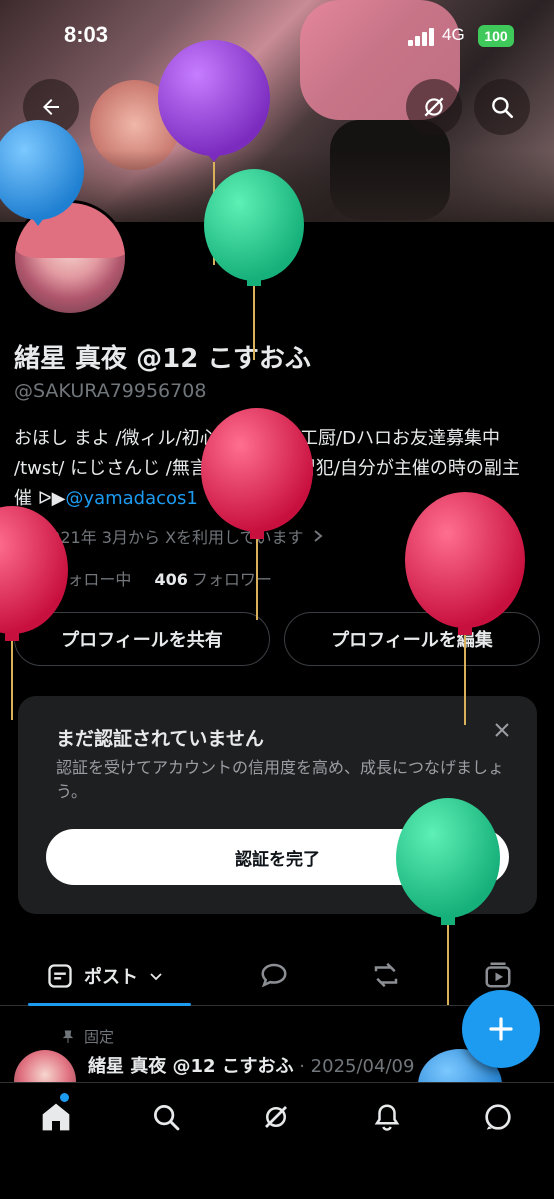 The width and height of the screenshot is (554, 1199). I want to click on messages-icon, so click(498, 1117).